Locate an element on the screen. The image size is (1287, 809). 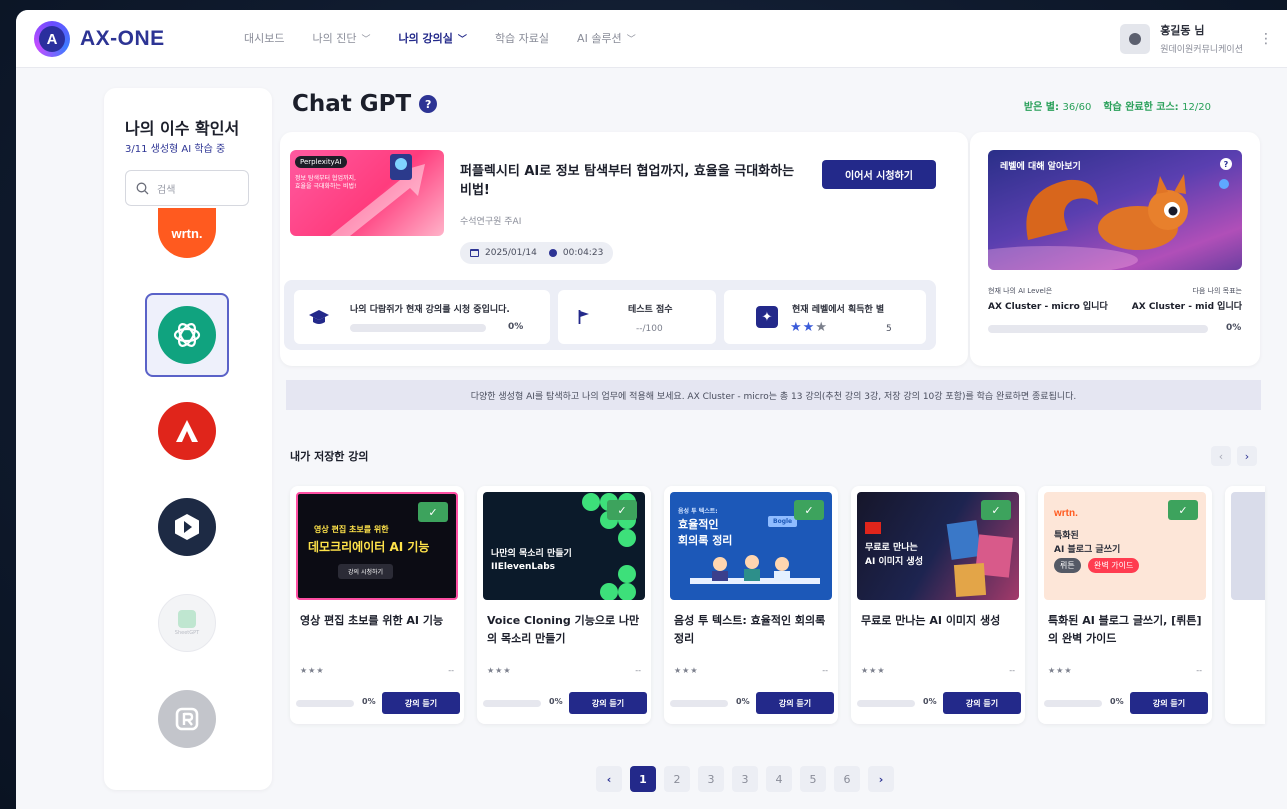
sidebar-app-wrtn: wrtn. is located at coordinates (187, 233).